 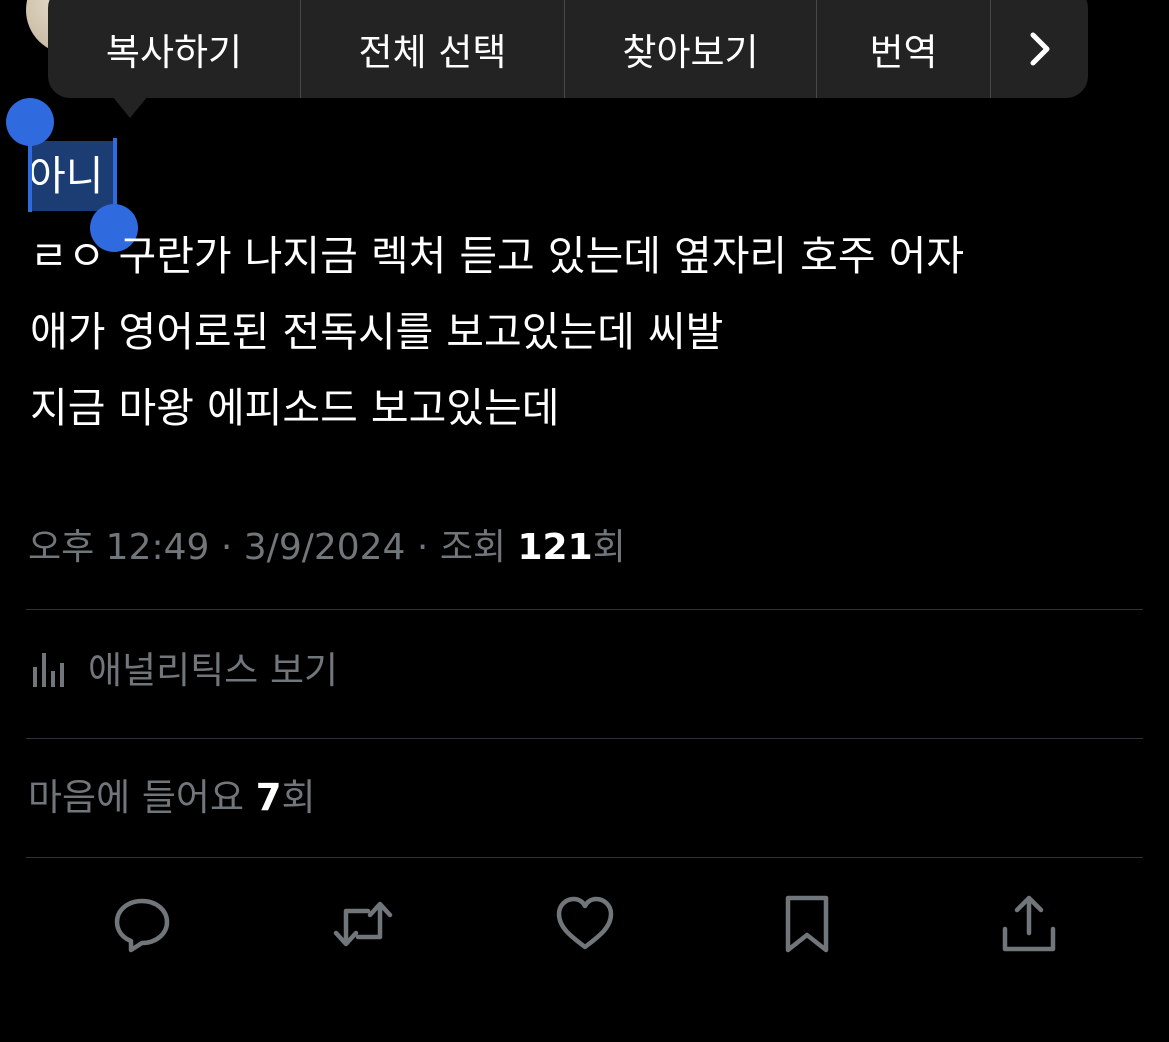 I want to click on post-meta: 오후 12:49 · 3/9/2024 · 조회 121회, so click(x=327, y=548).